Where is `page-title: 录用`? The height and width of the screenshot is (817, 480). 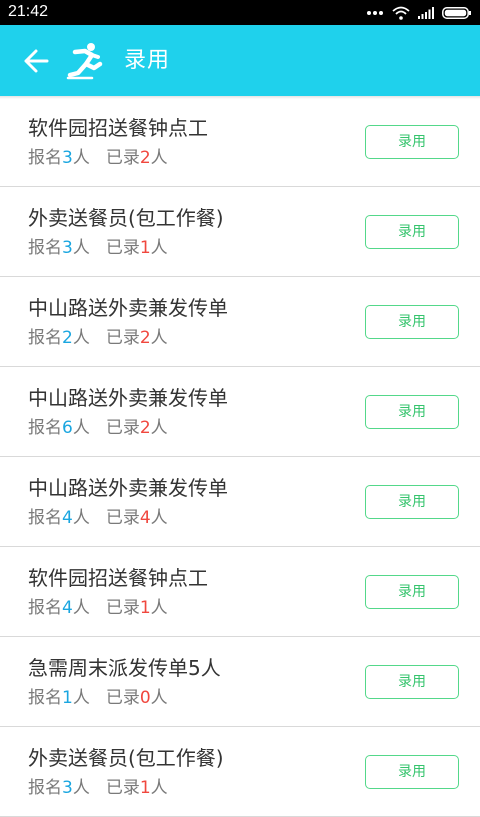
page-title: 录用 is located at coordinates (147, 60).